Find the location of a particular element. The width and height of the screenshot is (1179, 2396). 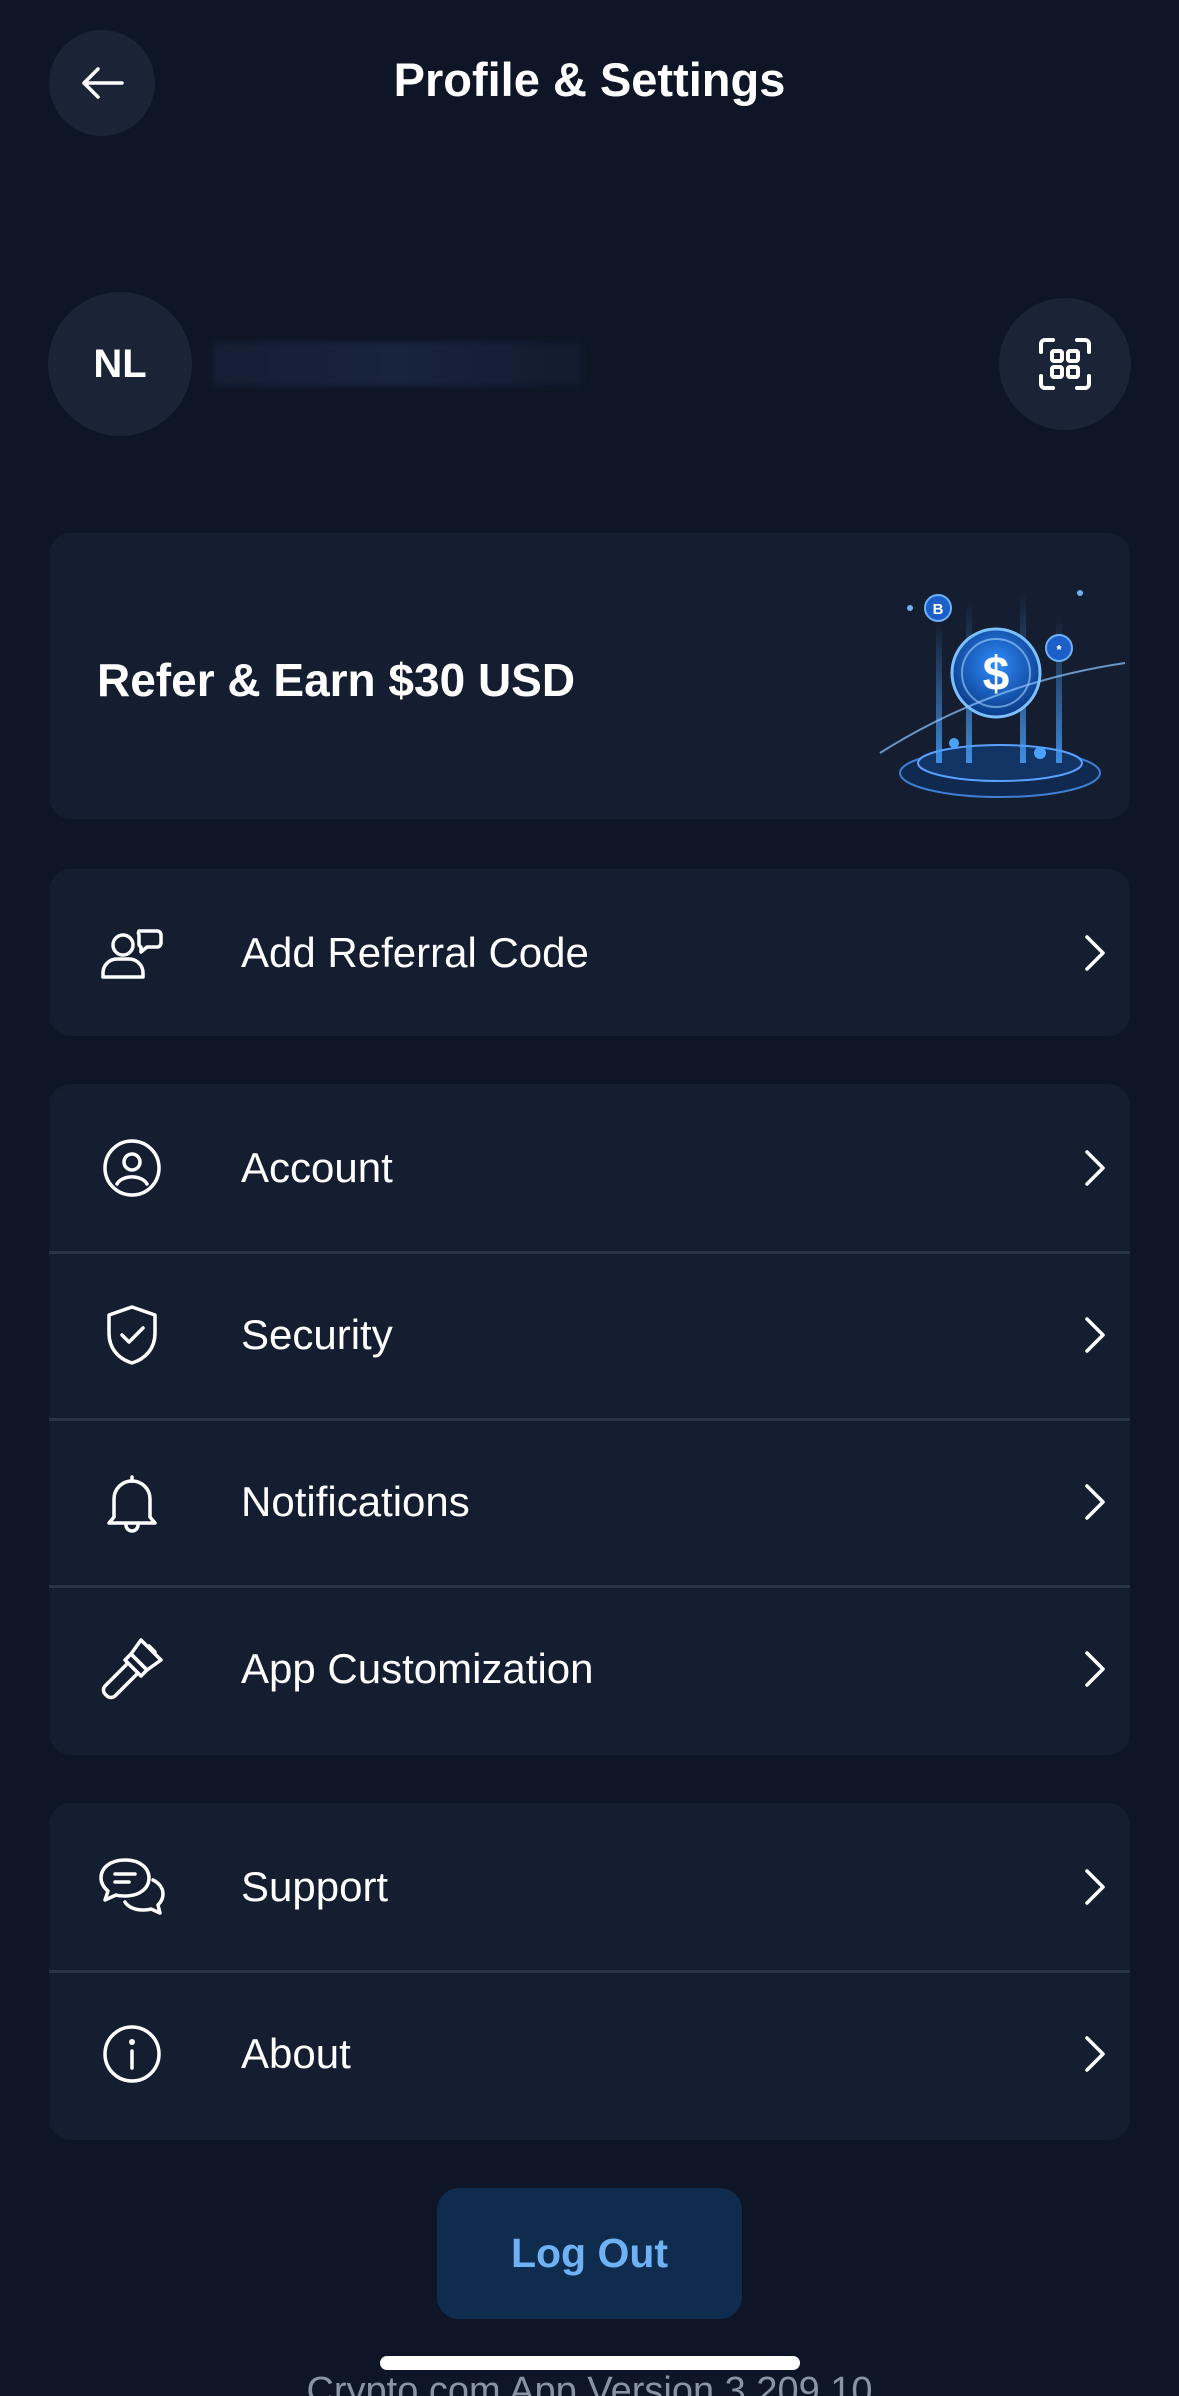

page-title: Profile & Settings is located at coordinates (589, 79).